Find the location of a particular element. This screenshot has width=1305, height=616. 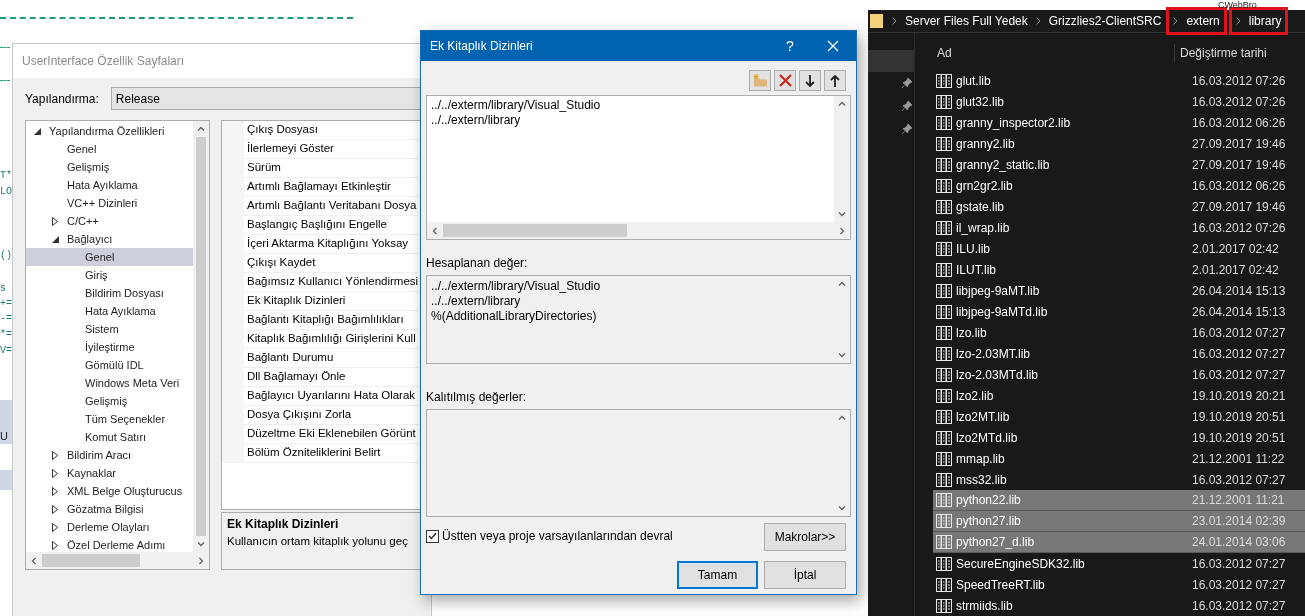

file-row: mmap.lib 21.12.2001 11:22 is located at coordinates (1119, 458).